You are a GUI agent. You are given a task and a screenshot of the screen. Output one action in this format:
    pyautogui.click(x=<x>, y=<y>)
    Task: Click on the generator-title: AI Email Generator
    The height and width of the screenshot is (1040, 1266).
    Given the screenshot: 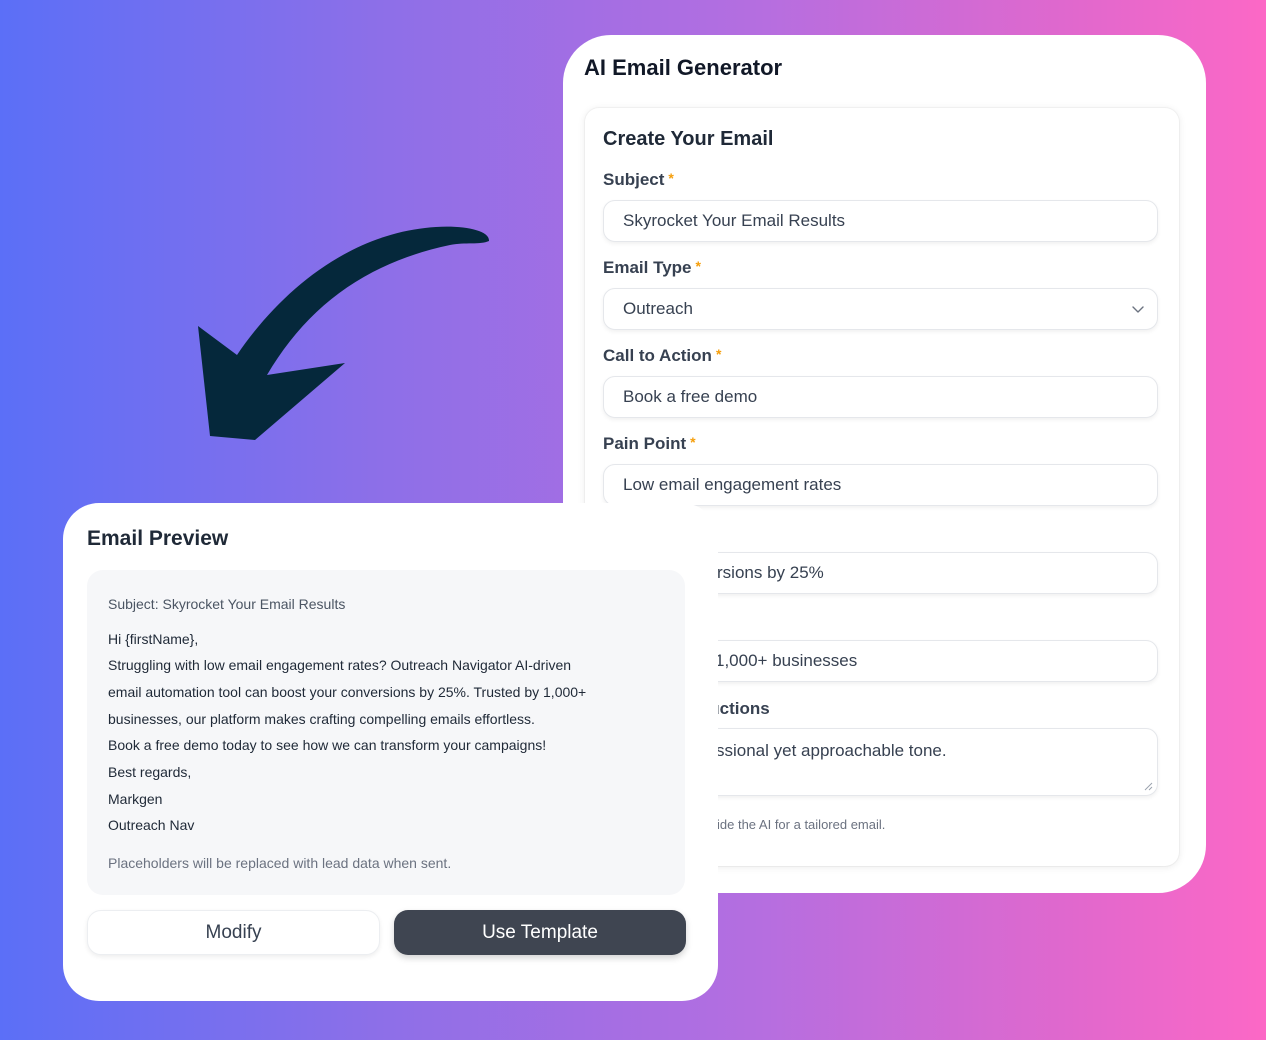 What is the action you would take?
    pyautogui.click(x=683, y=67)
    